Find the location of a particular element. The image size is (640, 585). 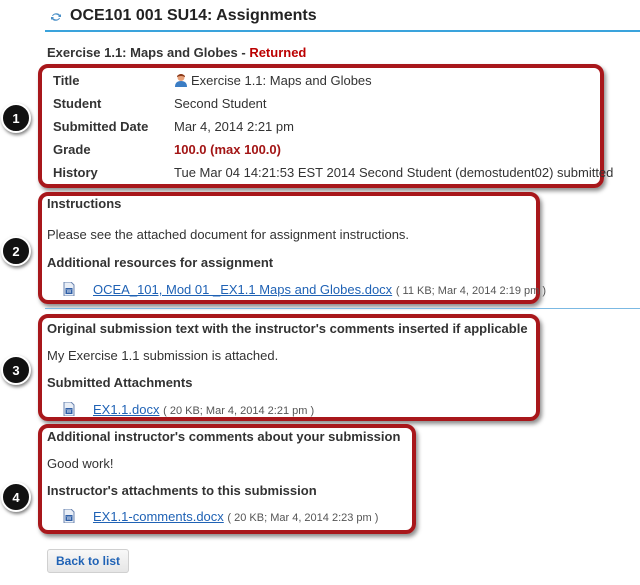

detail-value: Exercise 1.1: Maps and Globes is located at coordinates (281, 80).